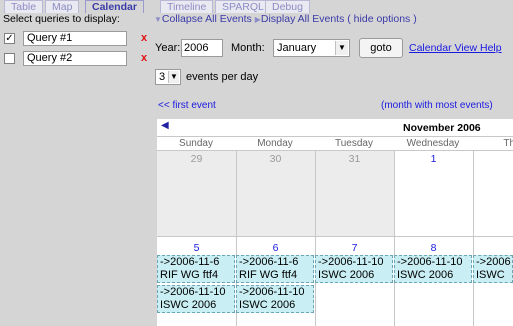 The height and width of the screenshot is (326, 513). I want to click on day-number: 29, so click(196, 159).